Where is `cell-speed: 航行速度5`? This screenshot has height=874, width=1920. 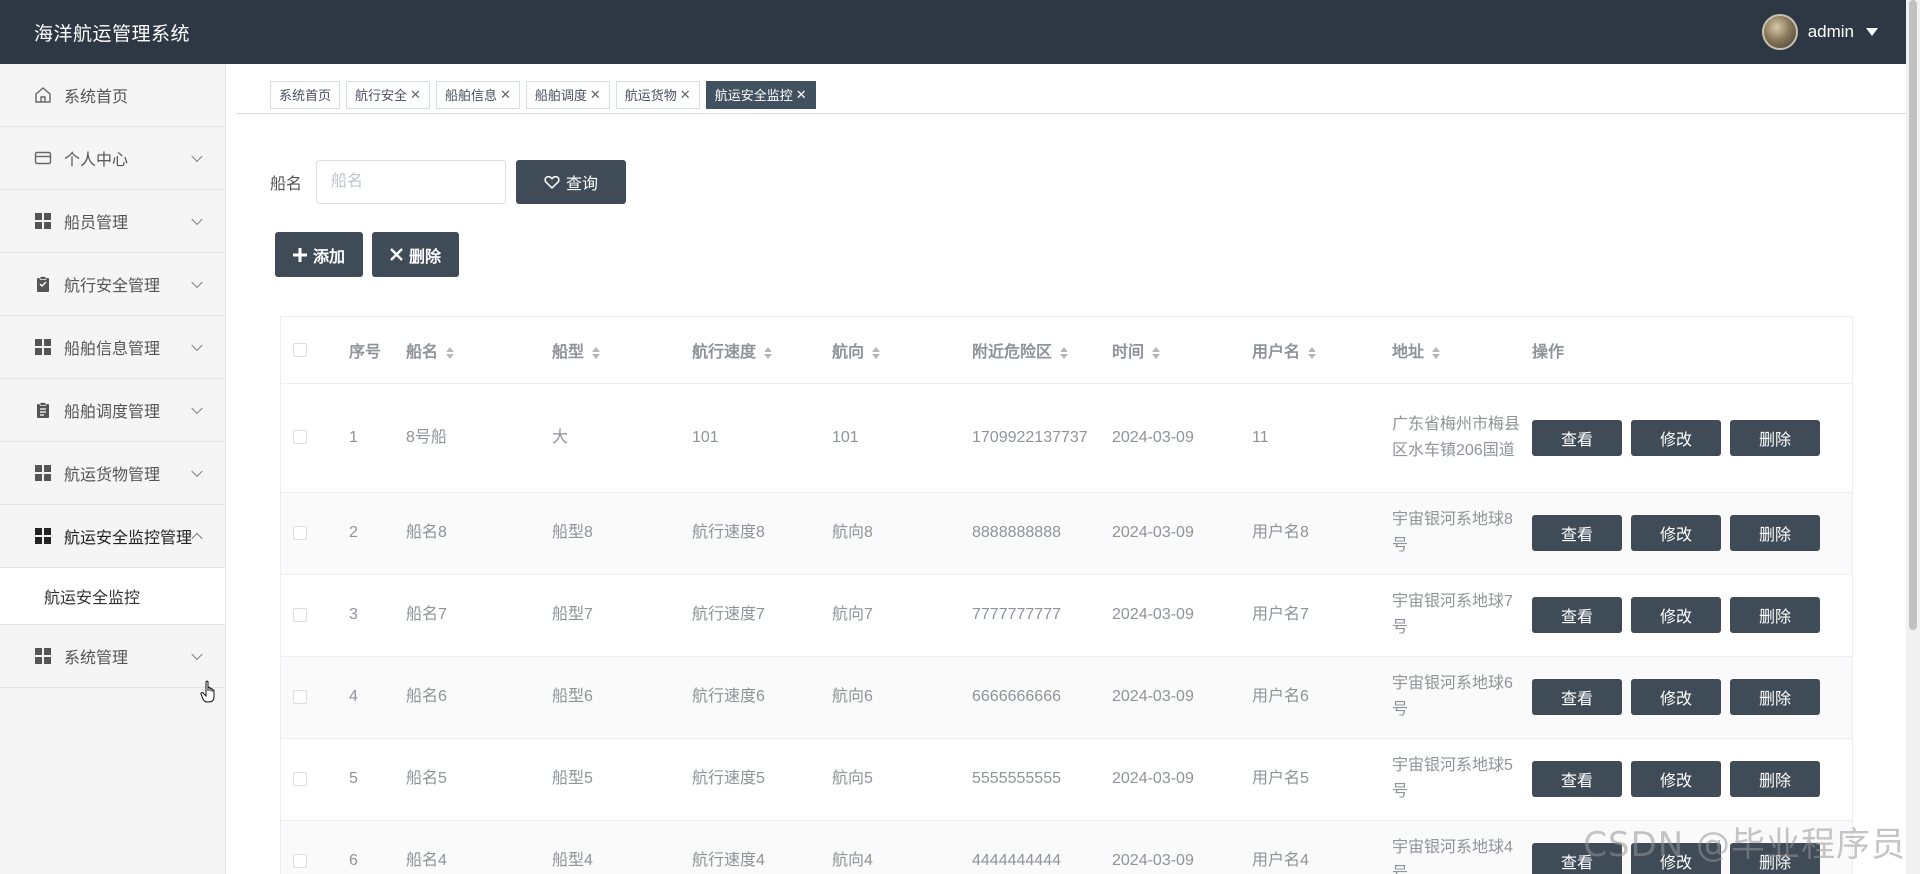 cell-speed: 航行速度5 is located at coordinates (762, 779).